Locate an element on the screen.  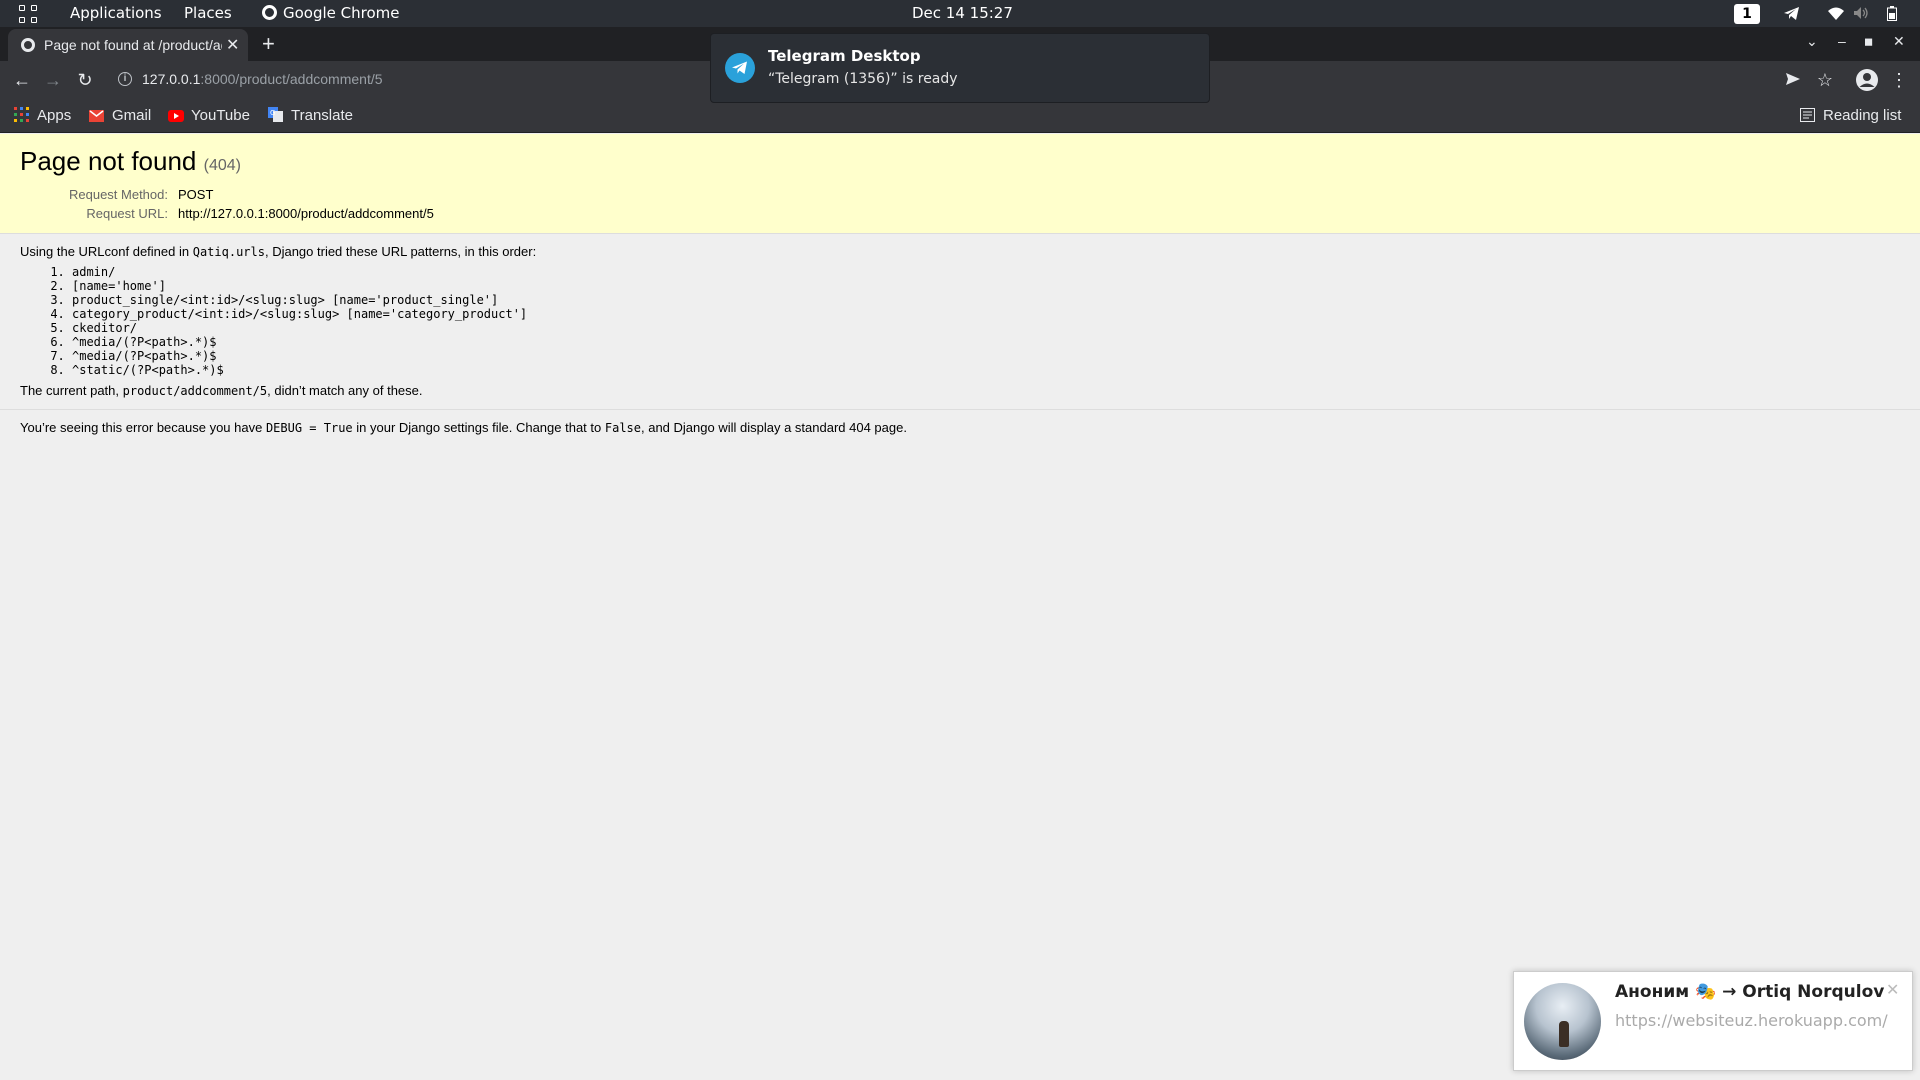
clock: Dec 14 15:27 is located at coordinates (962, 13).